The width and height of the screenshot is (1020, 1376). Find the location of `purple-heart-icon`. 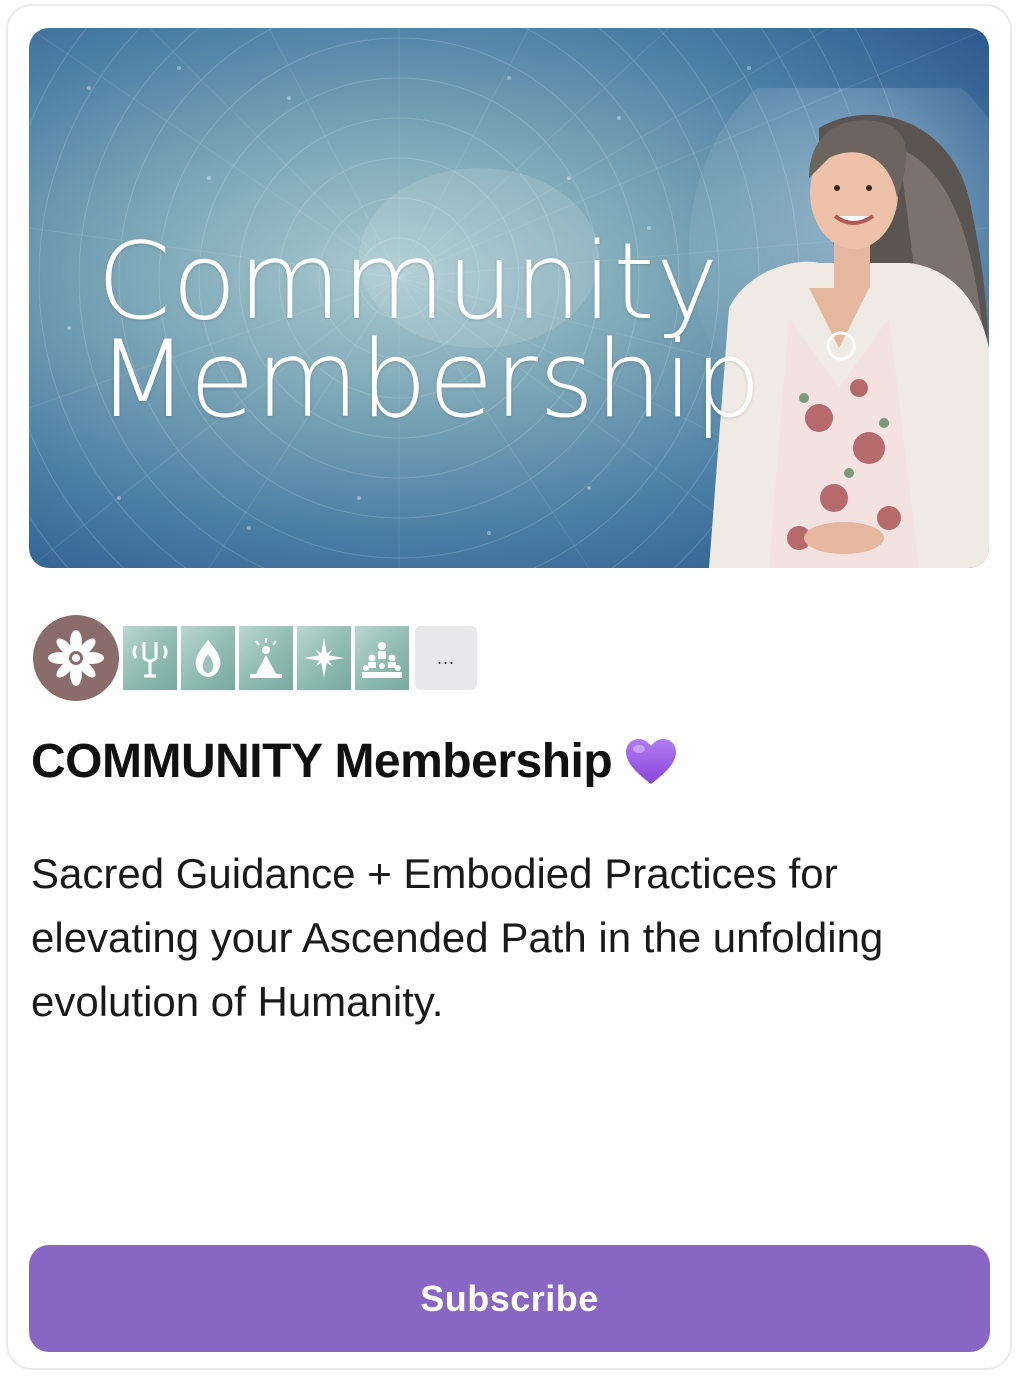

purple-heart-icon is located at coordinates (651, 762).